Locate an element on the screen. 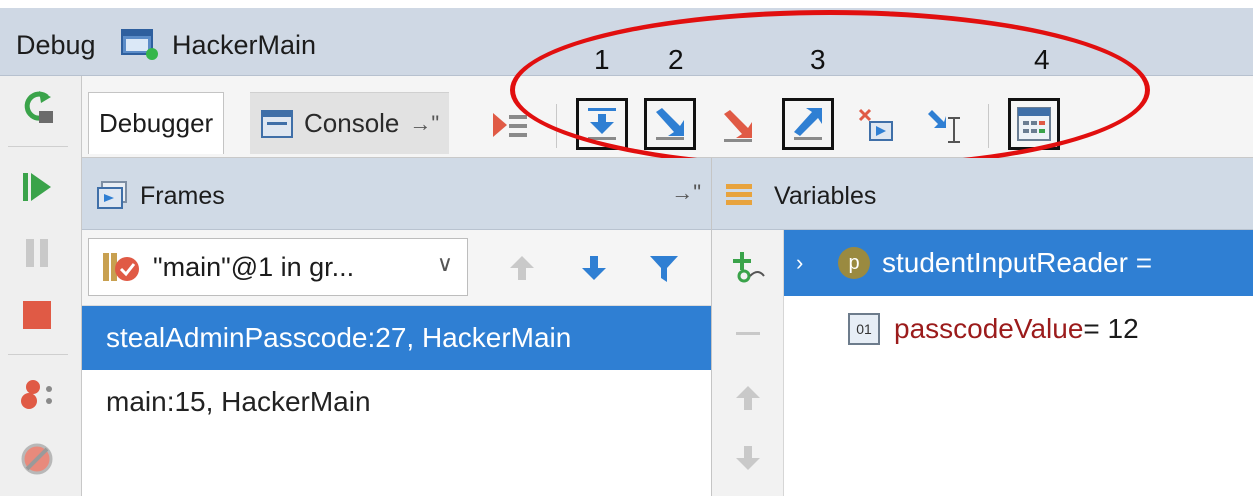  breakpoints-icon is located at coordinates (36, 394).